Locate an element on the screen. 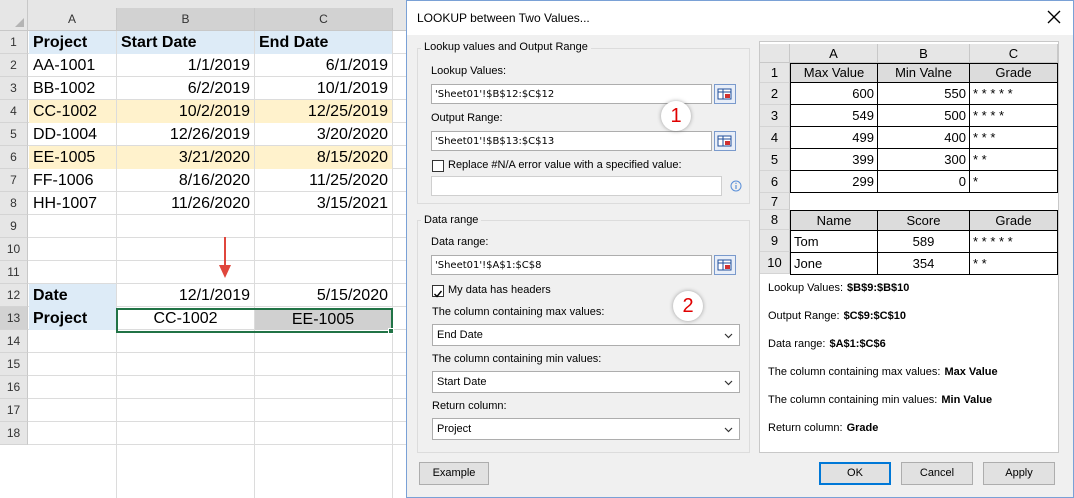 The image size is (1074, 498). table-cell: HH-1007 is located at coordinates (72, 203).